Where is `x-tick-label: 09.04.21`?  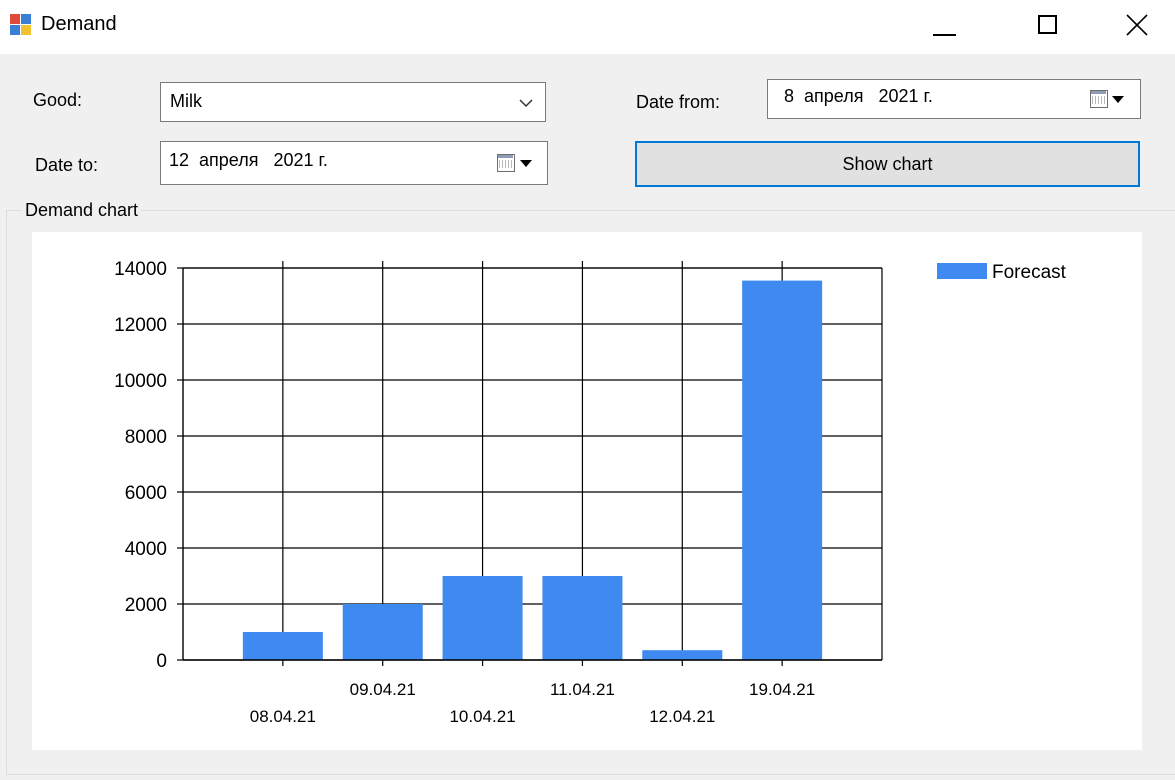 x-tick-label: 09.04.21 is located at coordinates (383, 689).